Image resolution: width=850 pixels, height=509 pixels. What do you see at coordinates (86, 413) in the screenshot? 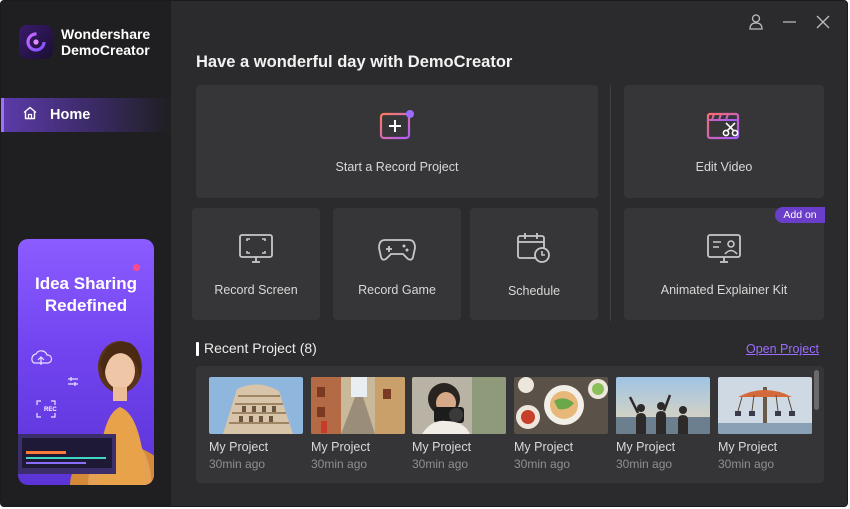
I see `promo-illustration: REC` at bounding box center [86, 413].